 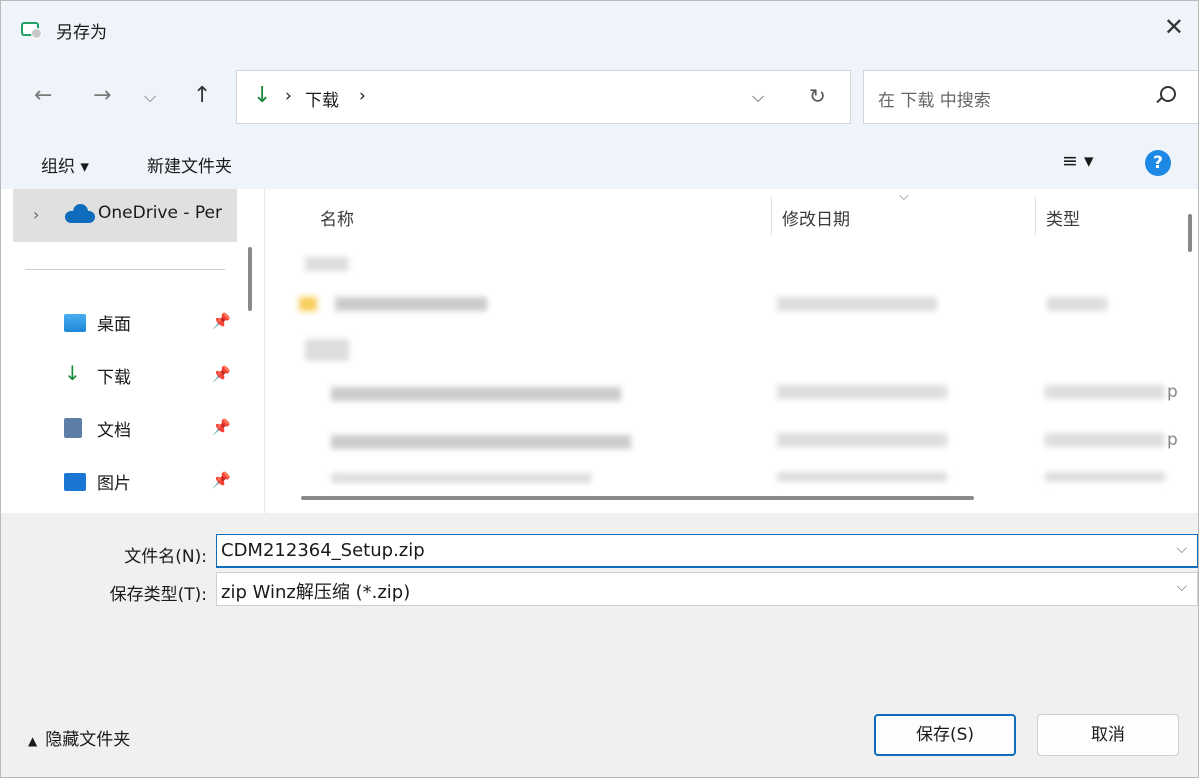 I want to click on column-header-name: 名称, so click(x=337, y=217).